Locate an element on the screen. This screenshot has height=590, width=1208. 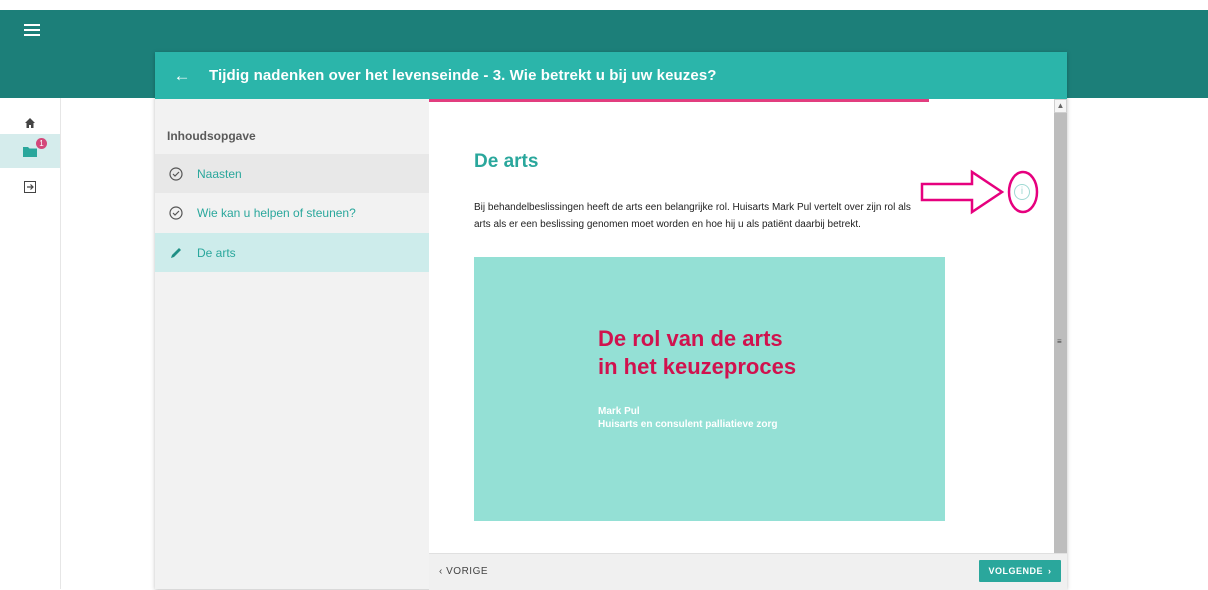
arrow-left-icon: ← is located at coordinates (182, 76).